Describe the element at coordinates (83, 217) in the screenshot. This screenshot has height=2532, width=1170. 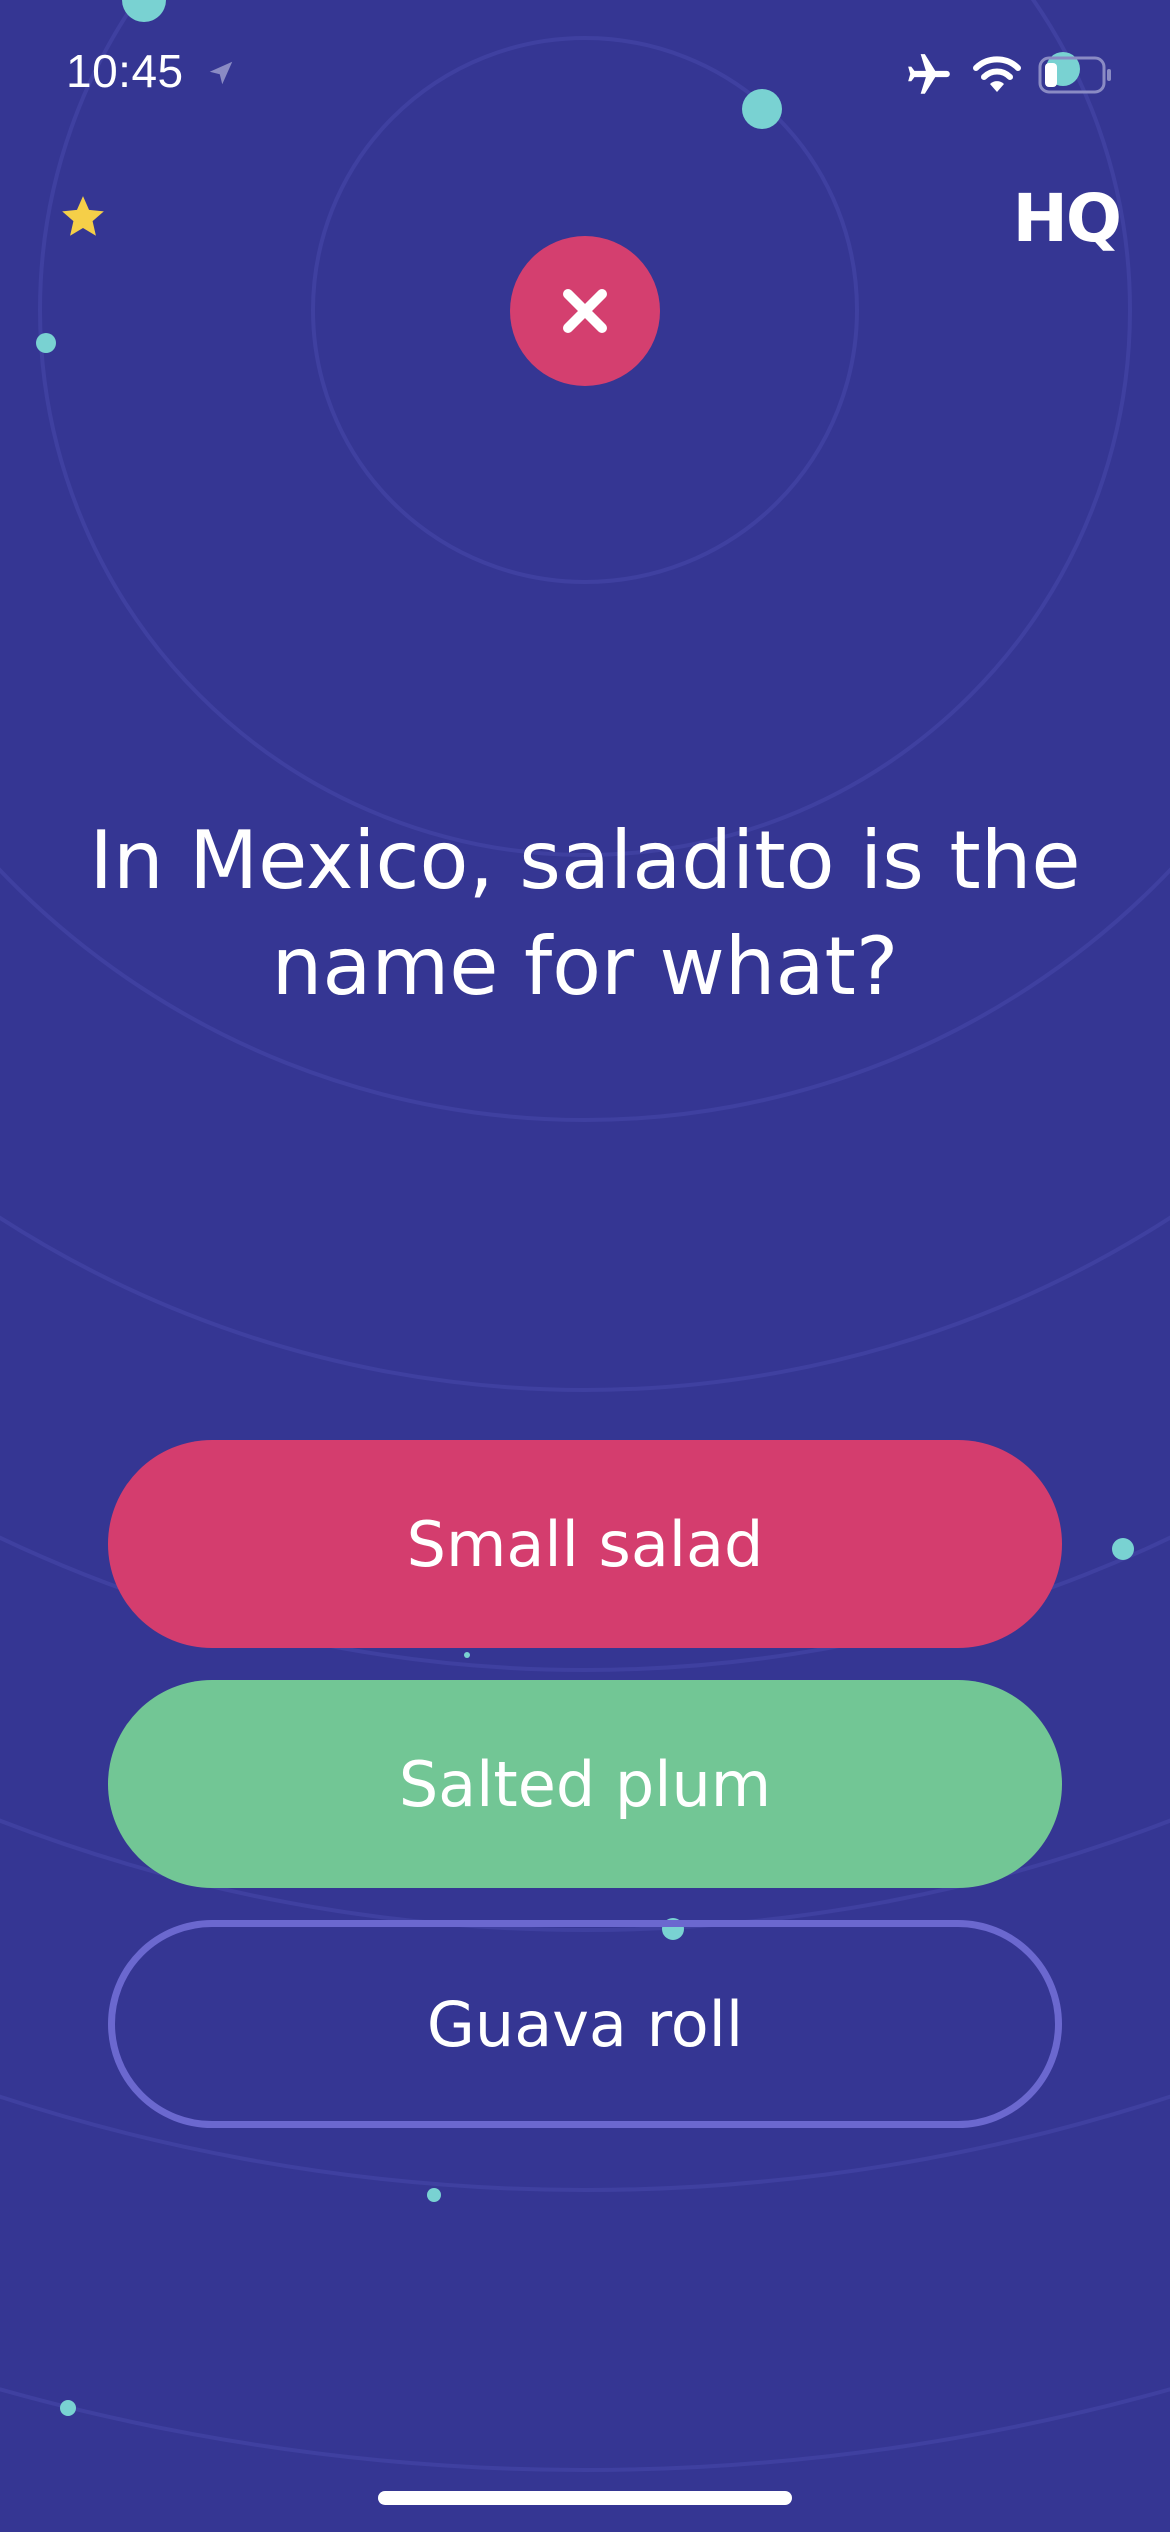
I see `star-icon` at that location.